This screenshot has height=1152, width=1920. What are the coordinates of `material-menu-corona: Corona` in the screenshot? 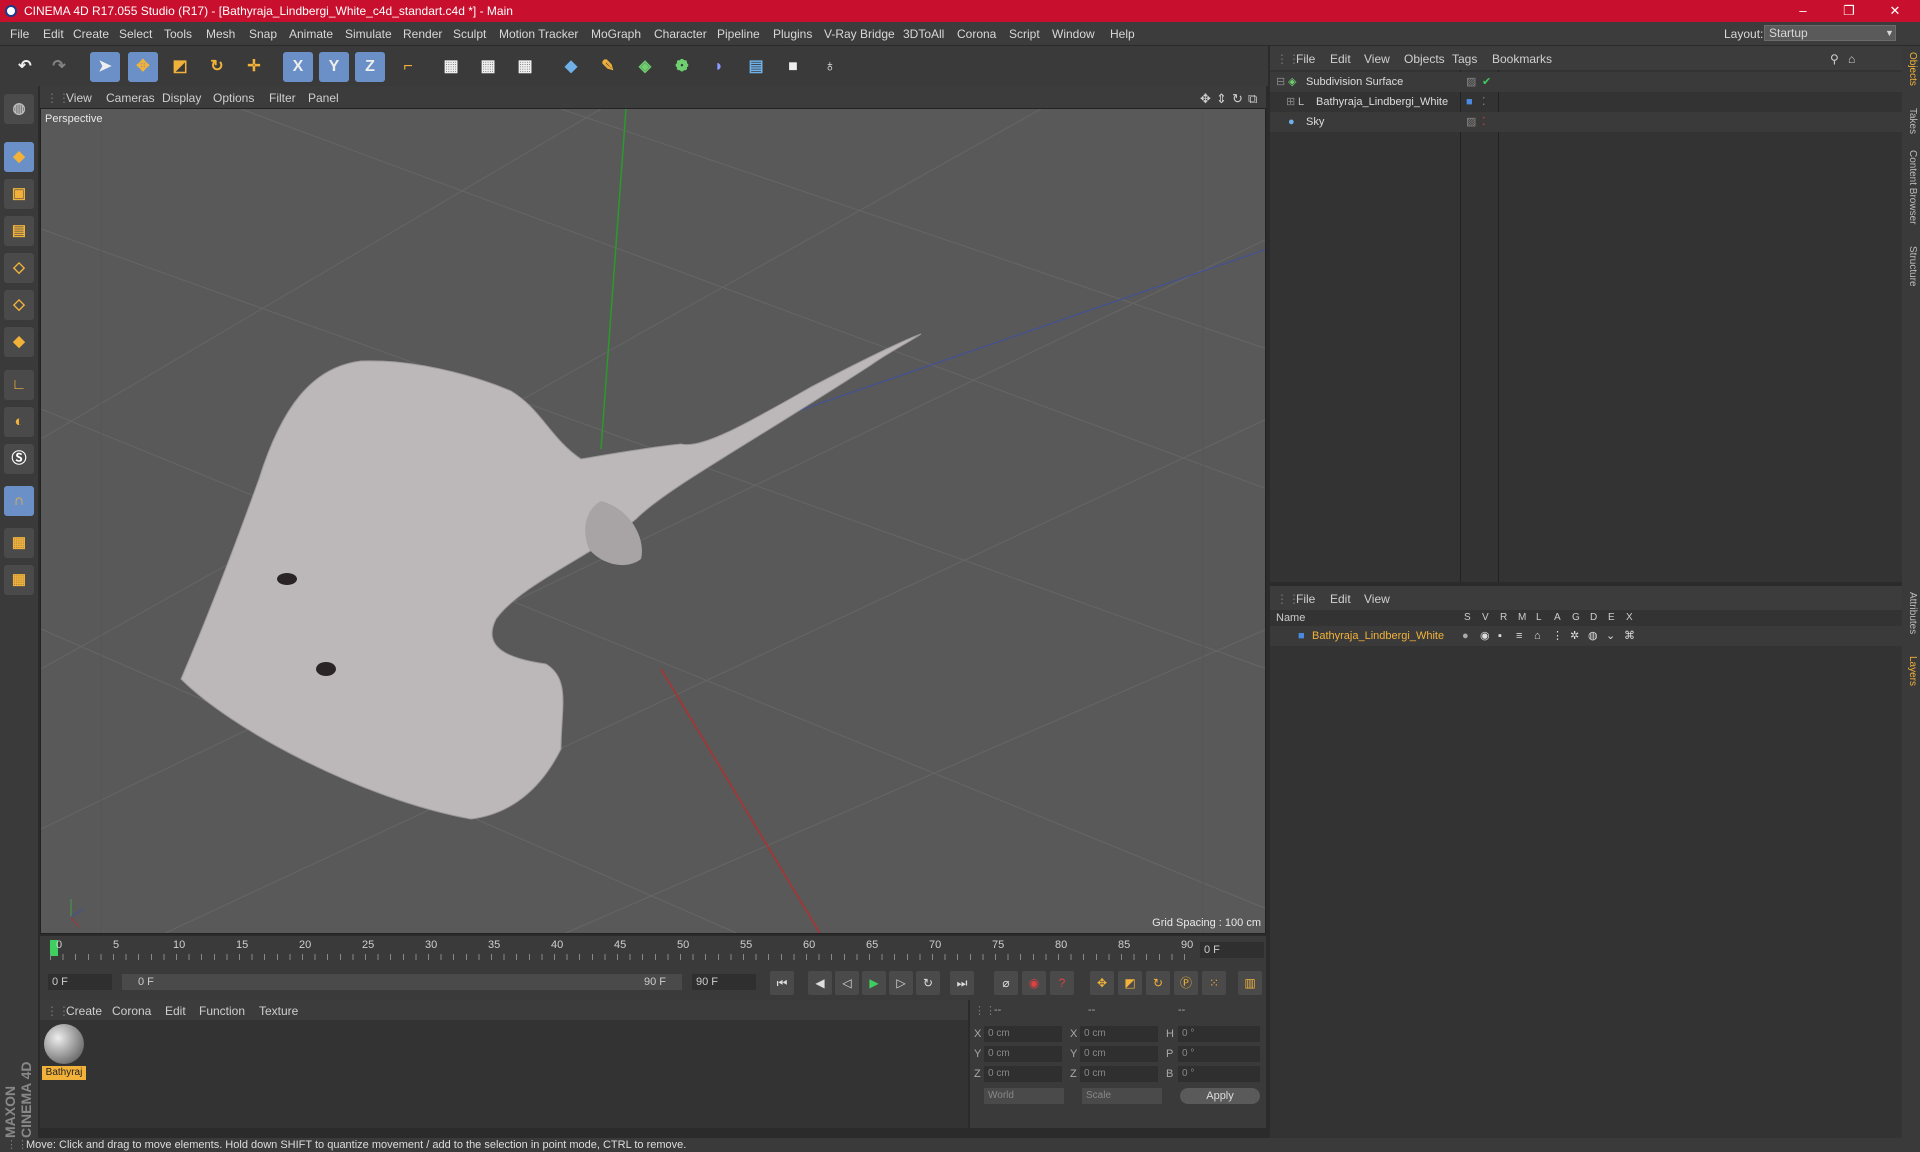 It's located at (131, 1011).